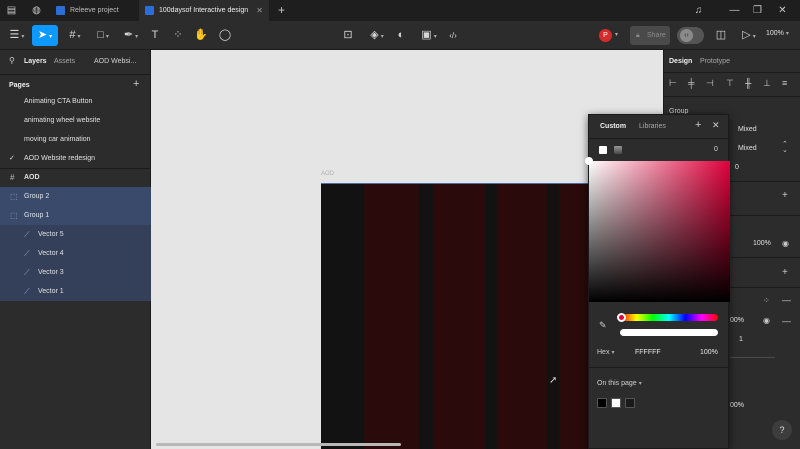  I want to click on eyedropper-icon: ✎, so click(603, 325).